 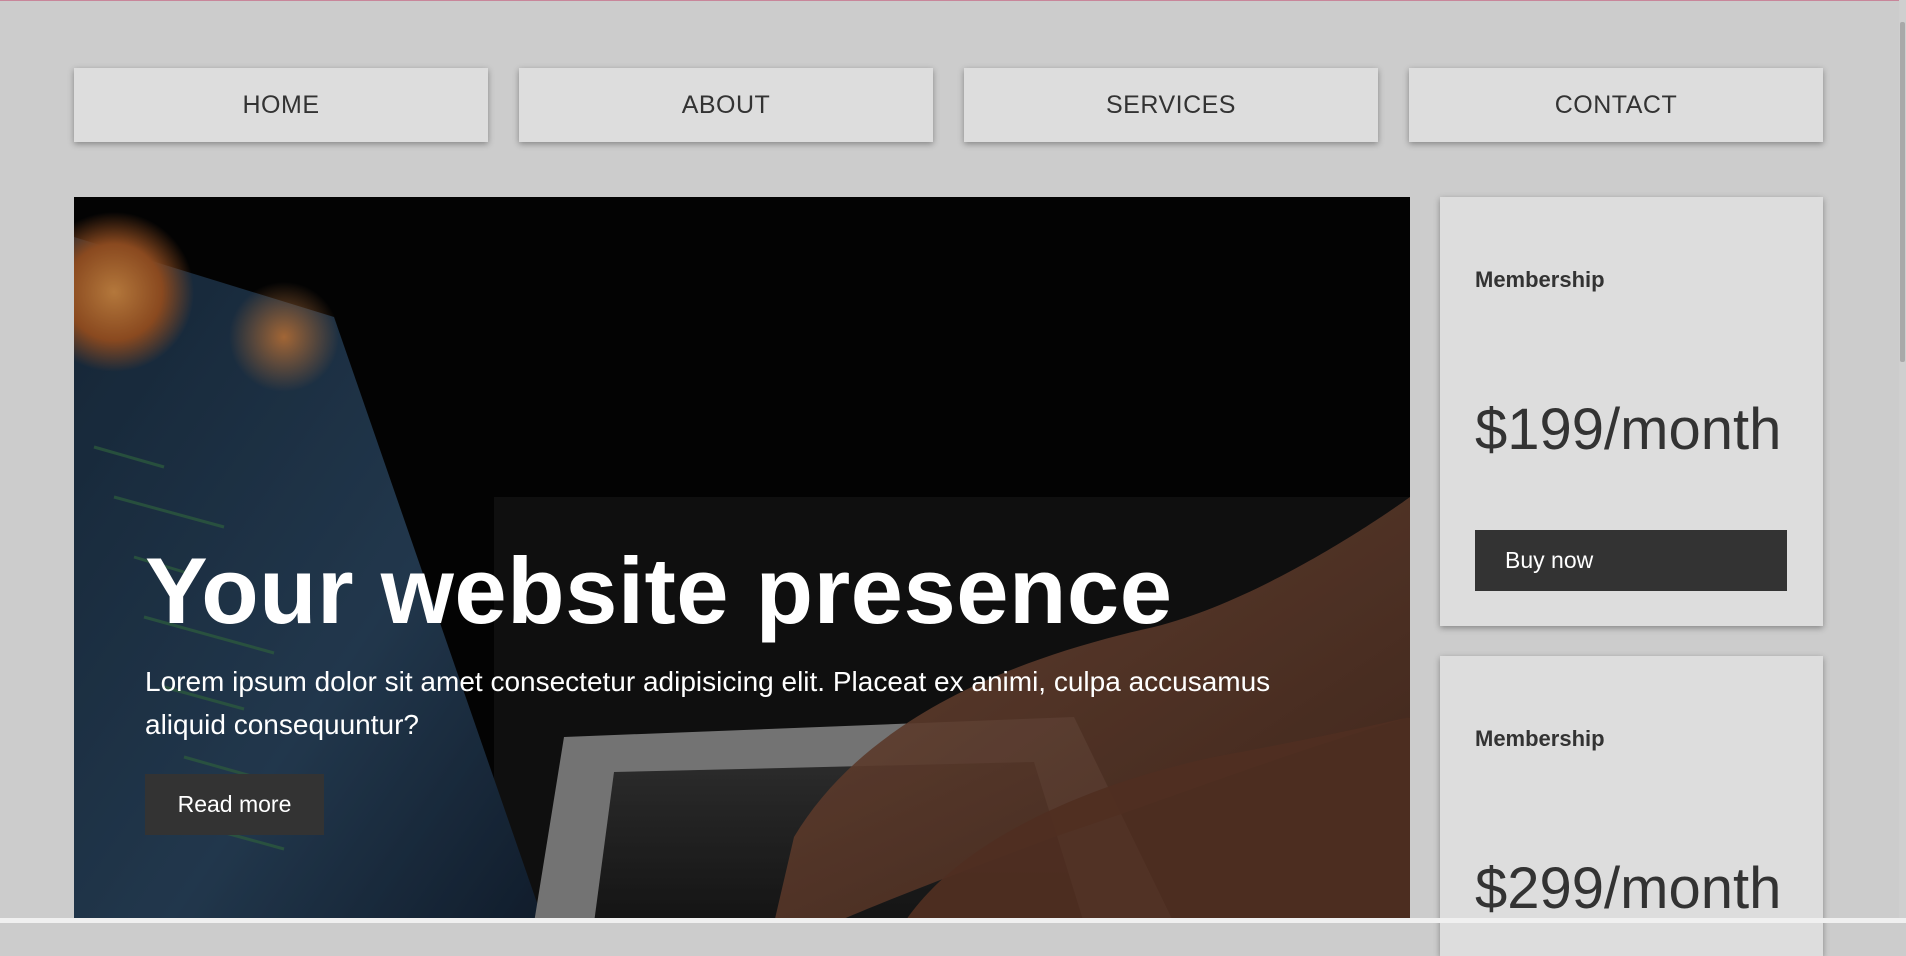 I want to click on card-price: $299/month, so click(x=1628, y=888).